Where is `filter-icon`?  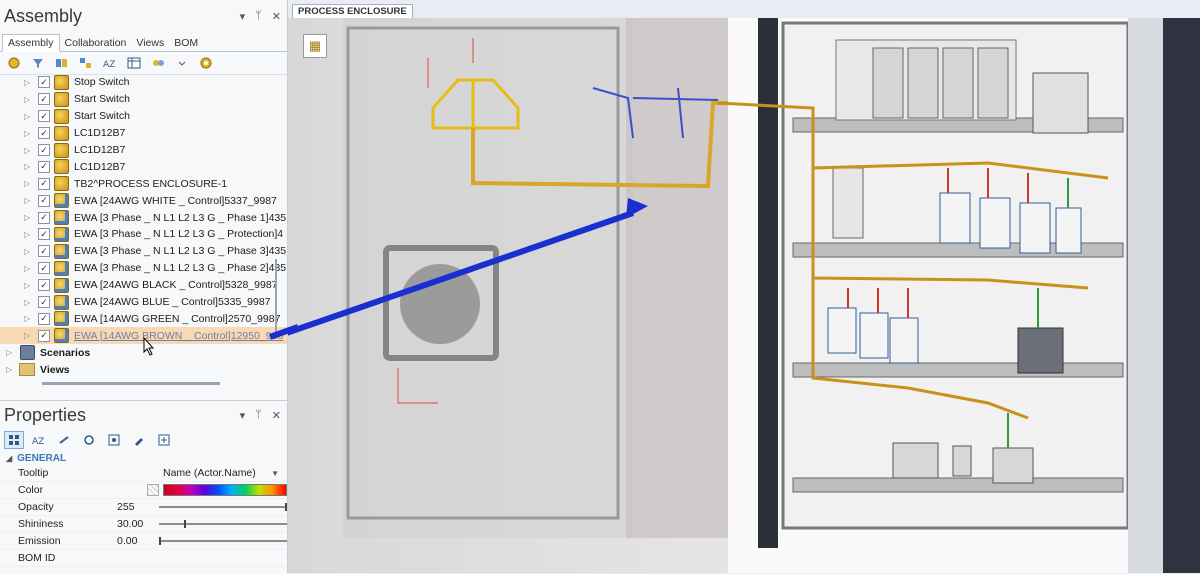 filter-icon is located at coordinates (38, 63).